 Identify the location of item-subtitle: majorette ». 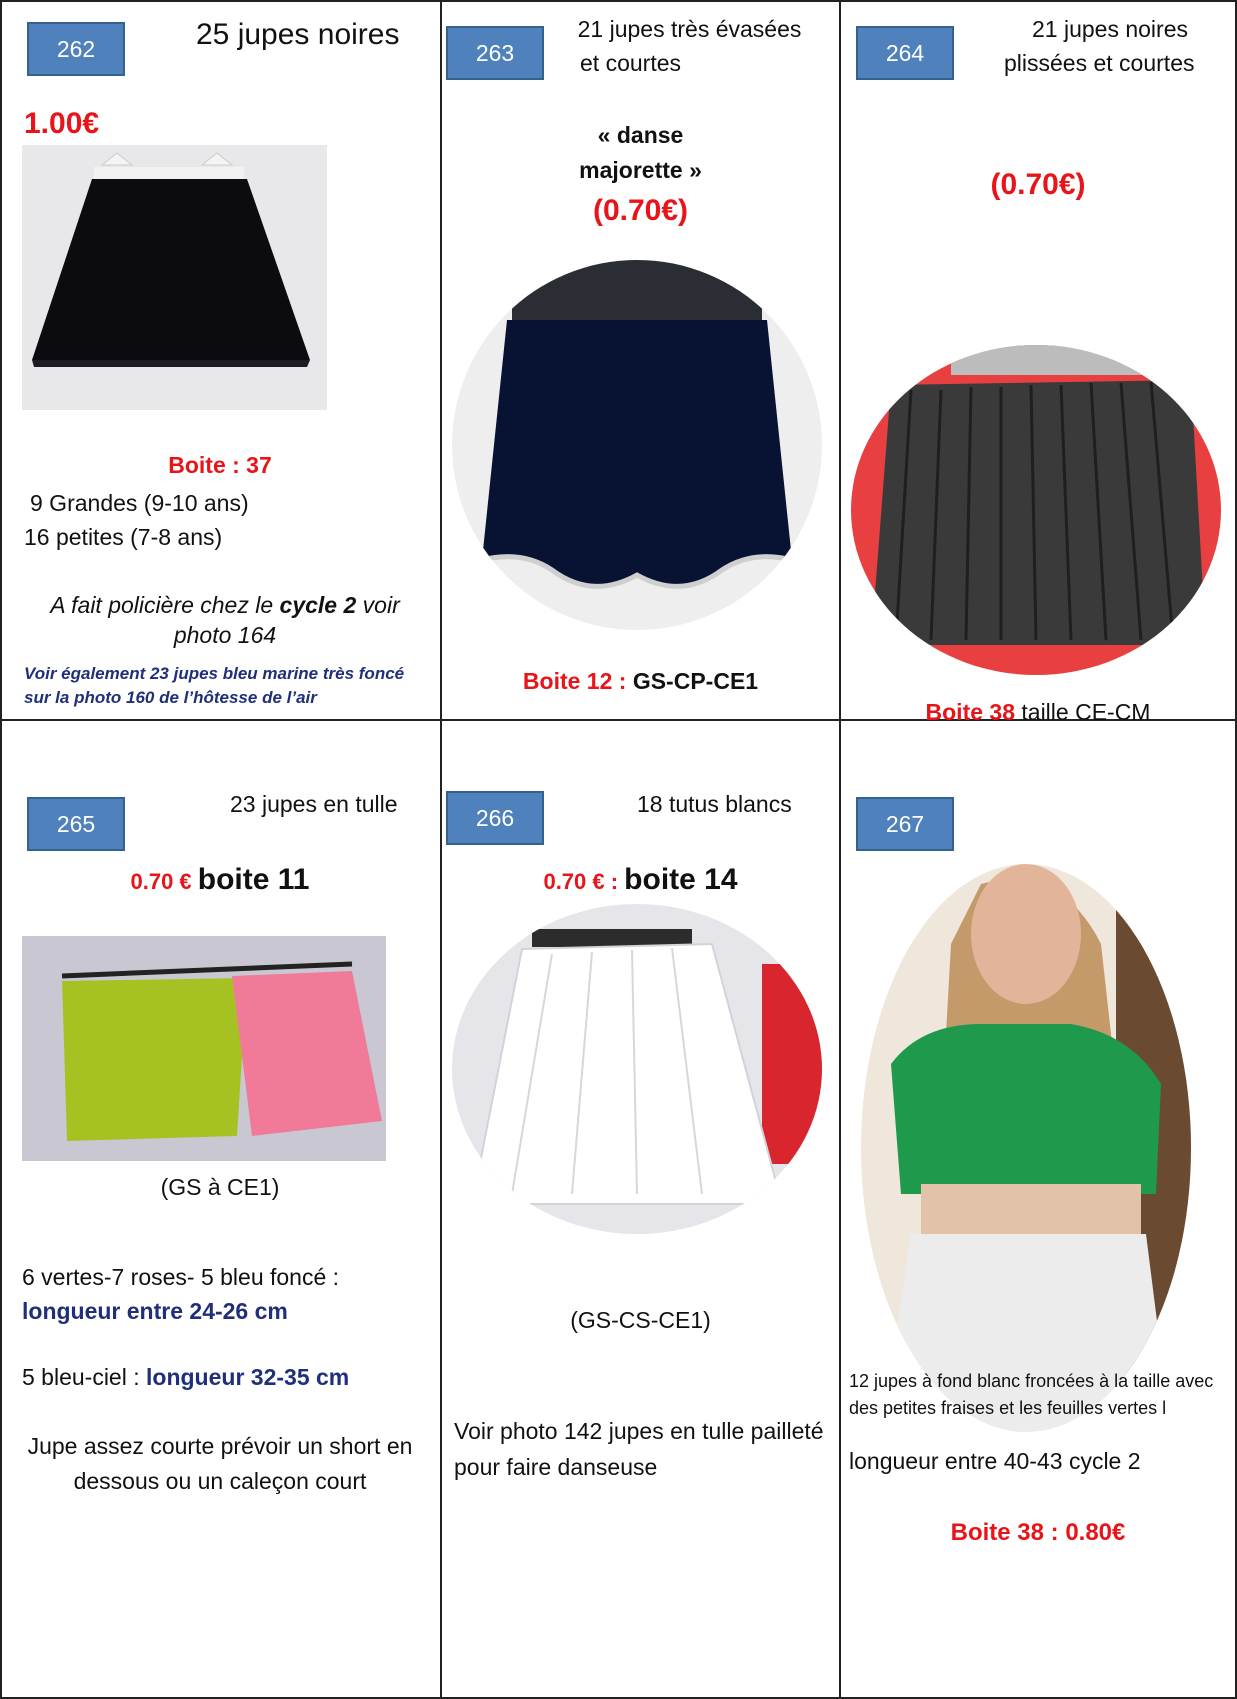
(640, 170).